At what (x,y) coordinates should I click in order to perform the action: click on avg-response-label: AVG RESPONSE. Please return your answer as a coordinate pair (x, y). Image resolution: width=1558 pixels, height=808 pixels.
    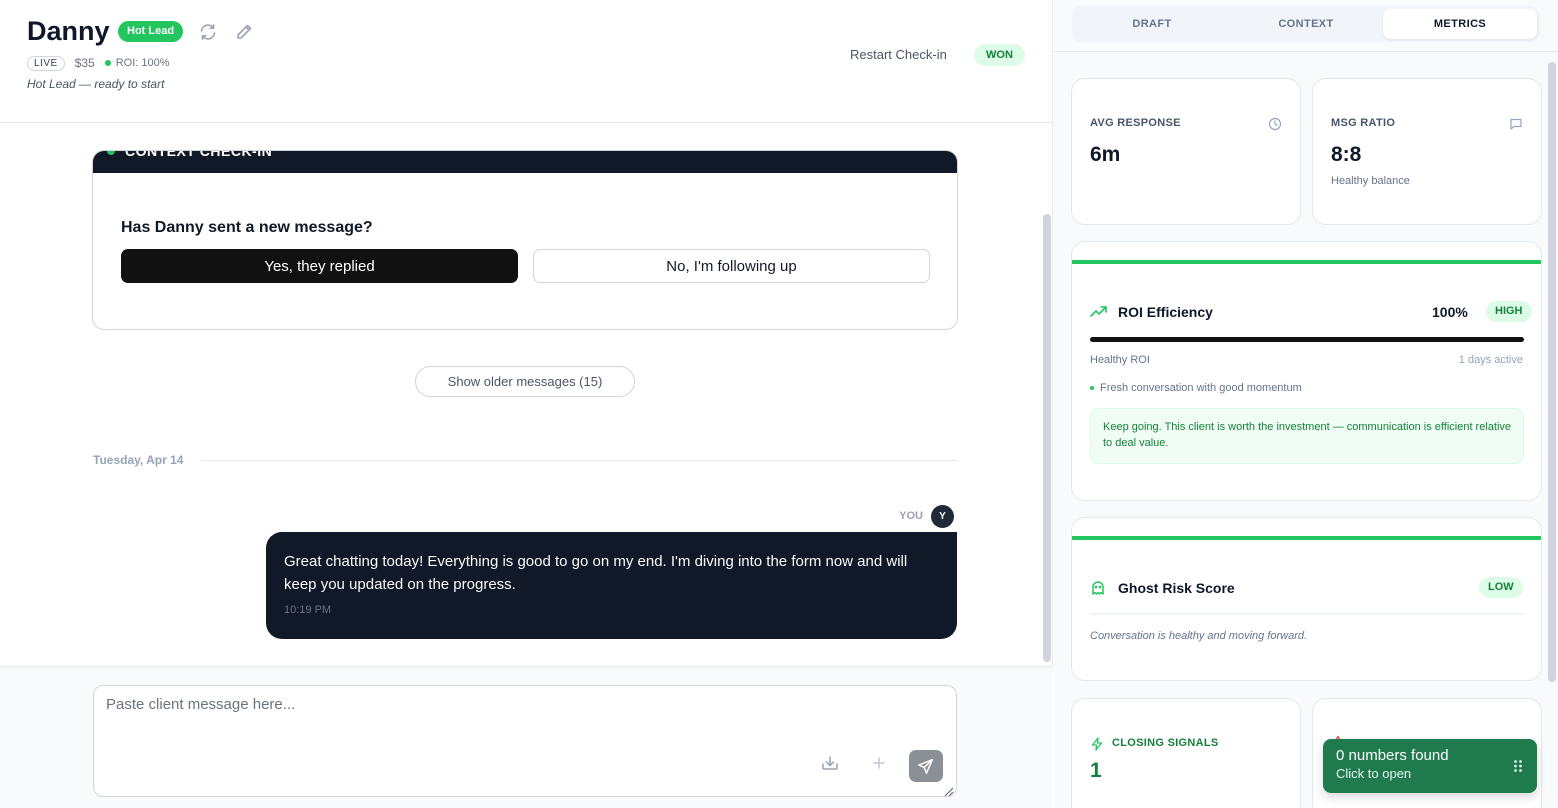
    Looking at the image, I should click on (1135, 123).